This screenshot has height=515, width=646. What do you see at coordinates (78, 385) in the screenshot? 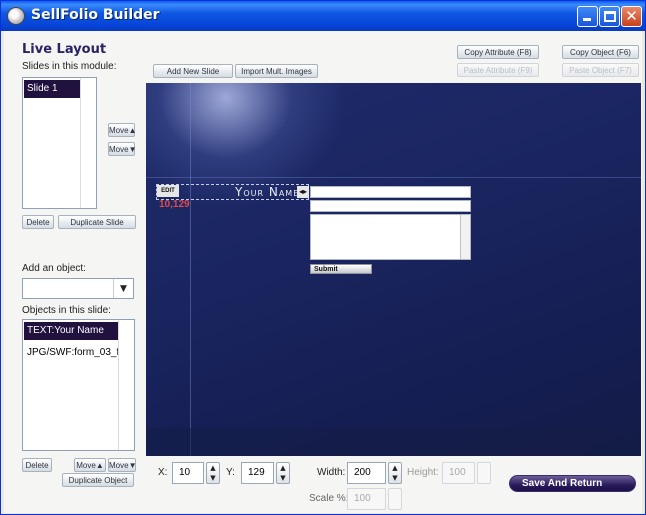
I see `objects-list: TEXT:Your Name JPG/SWF:form_03_fi` at bounding box center [78, 385].